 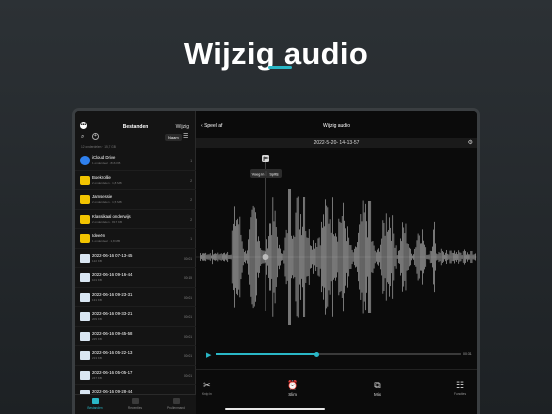 What do you see at coordinates (185, 136) in the screenshot?
I see `sort-icon: ☰` at bounding box center [185, 136].